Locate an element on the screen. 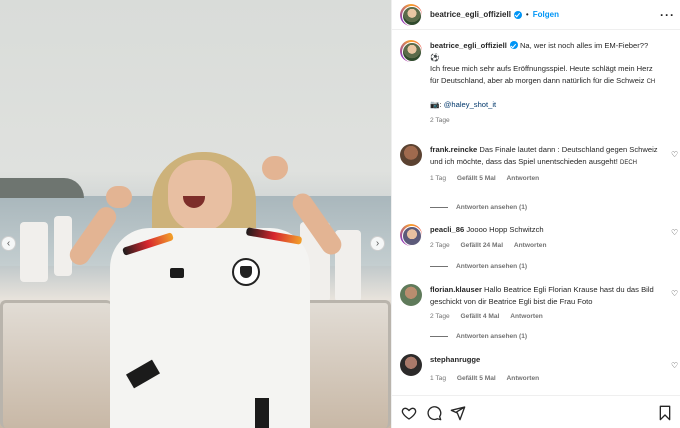  more-options-icon: ··· is located at coordinates (667, 15).